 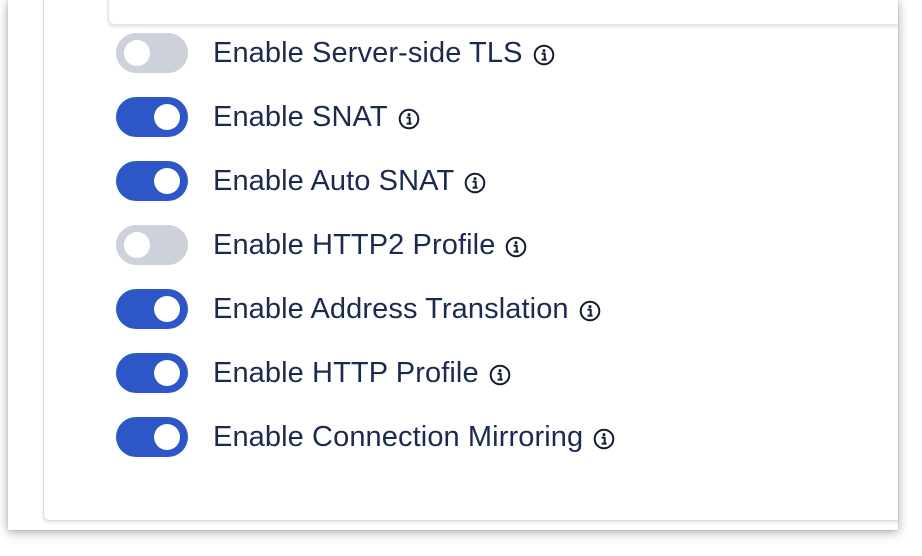 I want to click on snat-toggle, so click(x=152, y=117).